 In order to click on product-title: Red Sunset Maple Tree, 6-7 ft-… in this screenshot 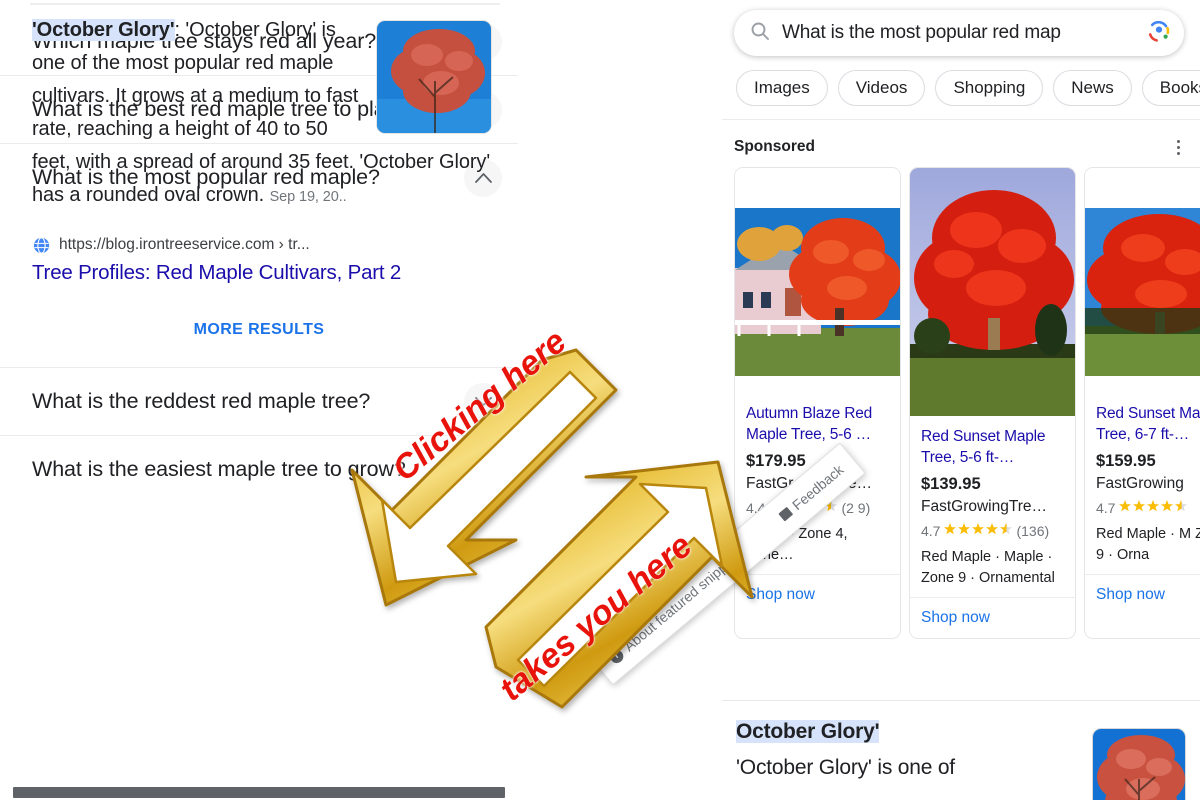, I will do `click(1148, 424)`.